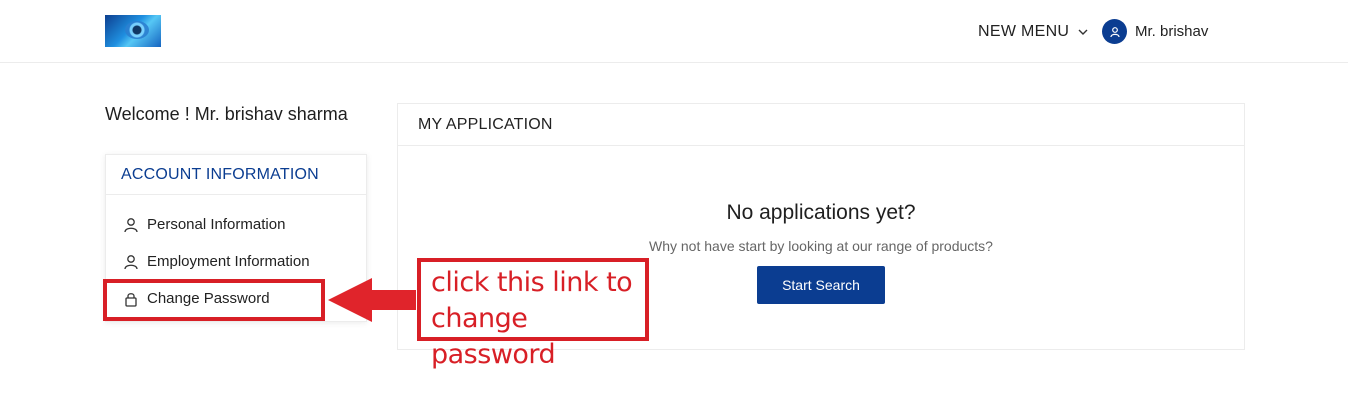 The image size is (1348, 408). I want to click on new-menu-dropdown: NEW MENU, so click(1033, 32).